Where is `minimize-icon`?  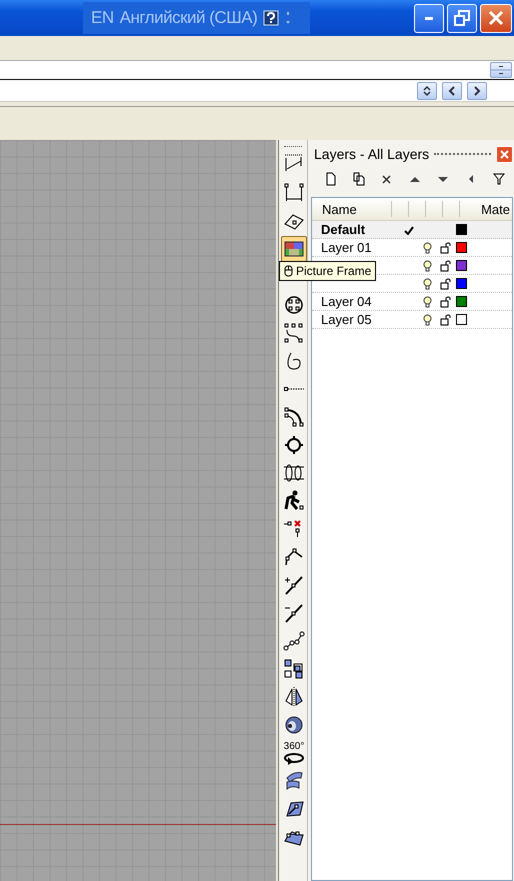 minimize-icon is located at coordinates (429, 18).